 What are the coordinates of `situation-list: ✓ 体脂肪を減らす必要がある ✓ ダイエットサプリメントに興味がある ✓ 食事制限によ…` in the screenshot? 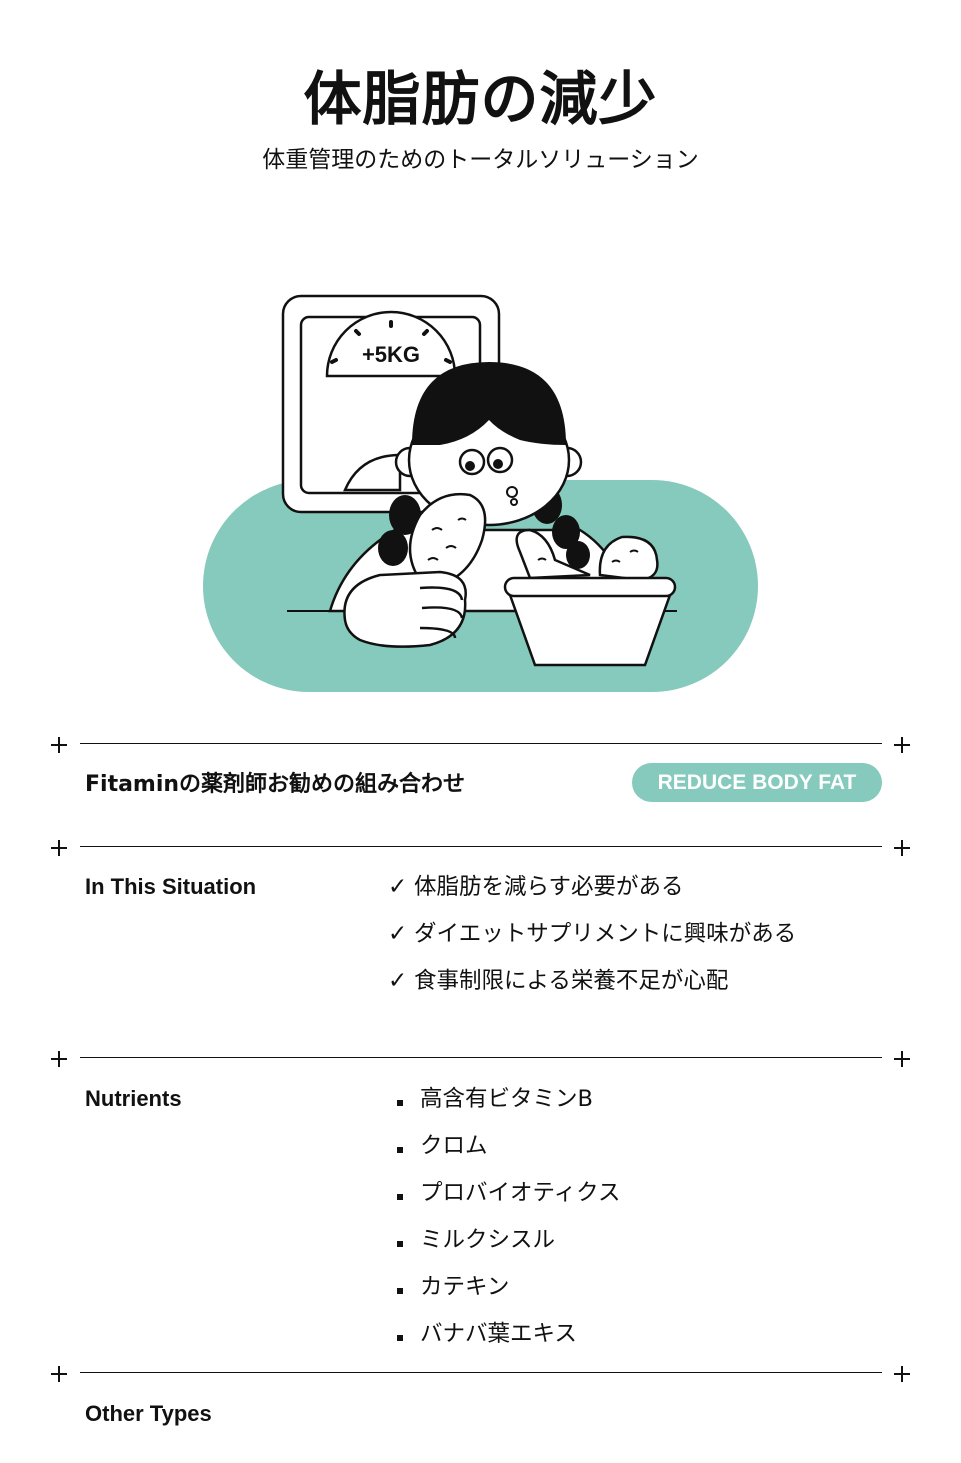 It's located at (592, 942).